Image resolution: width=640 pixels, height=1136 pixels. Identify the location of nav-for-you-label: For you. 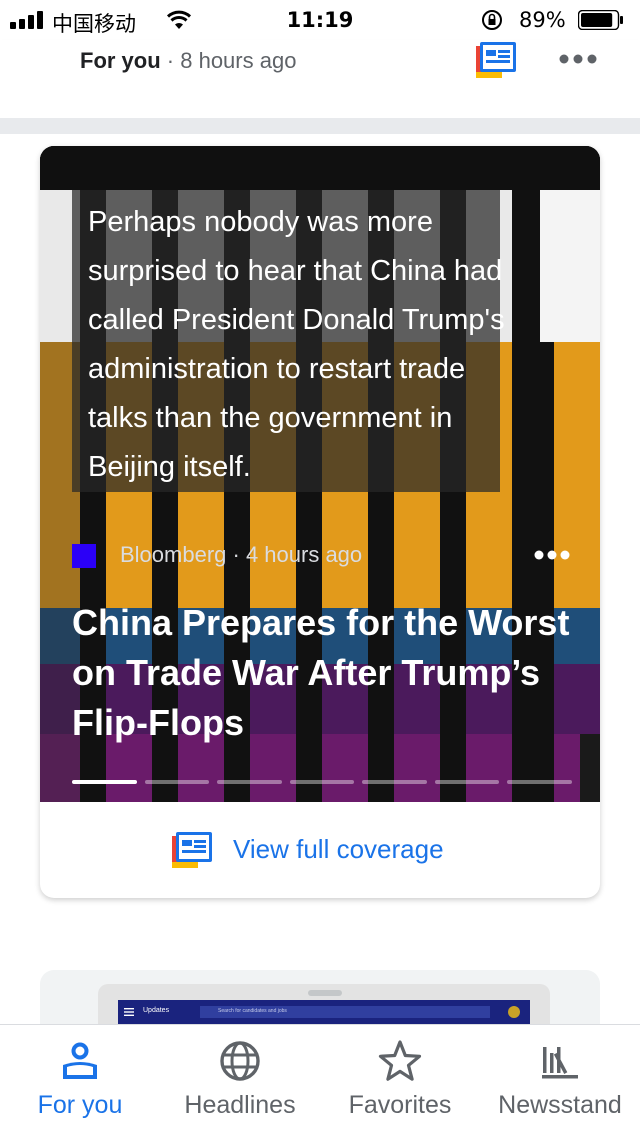
(80, 1105).